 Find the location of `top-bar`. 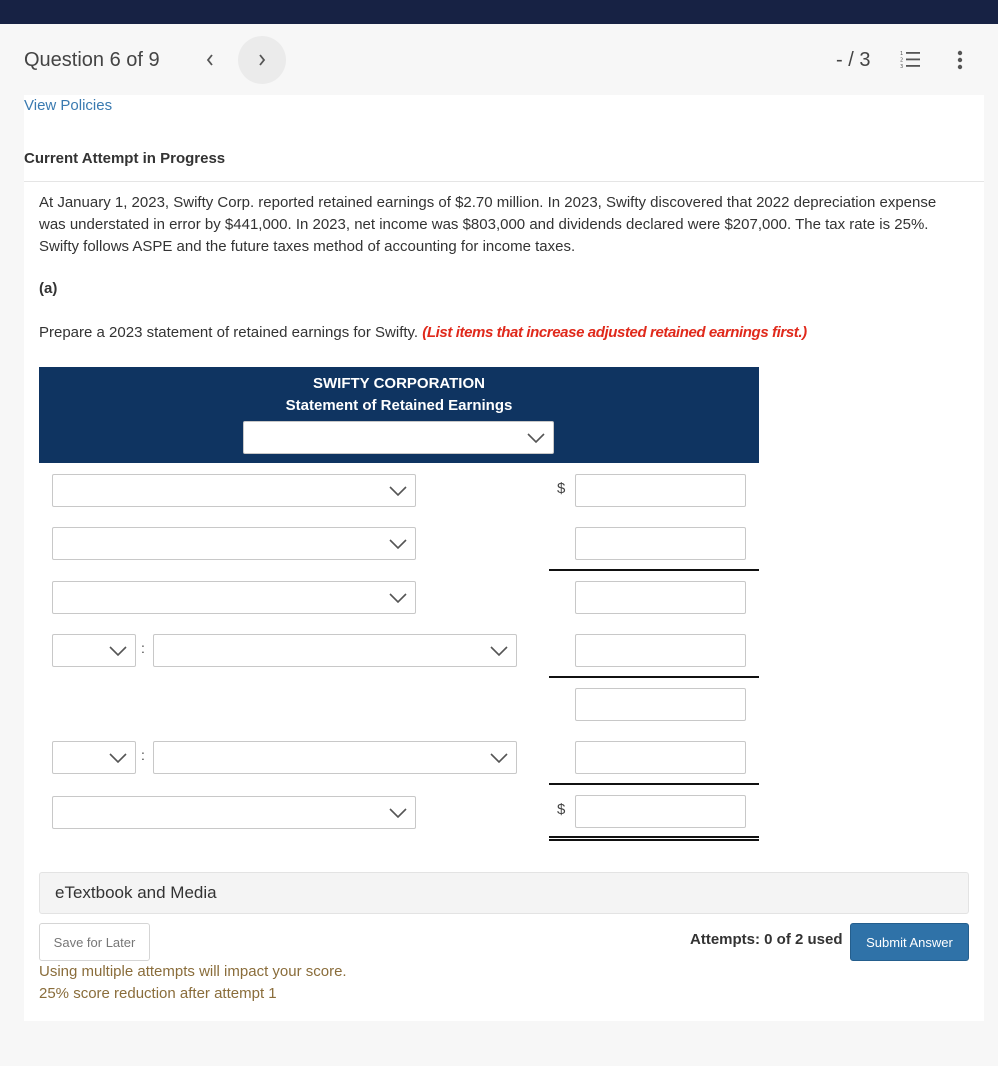

top-bar is located at coordinates (499, 12).